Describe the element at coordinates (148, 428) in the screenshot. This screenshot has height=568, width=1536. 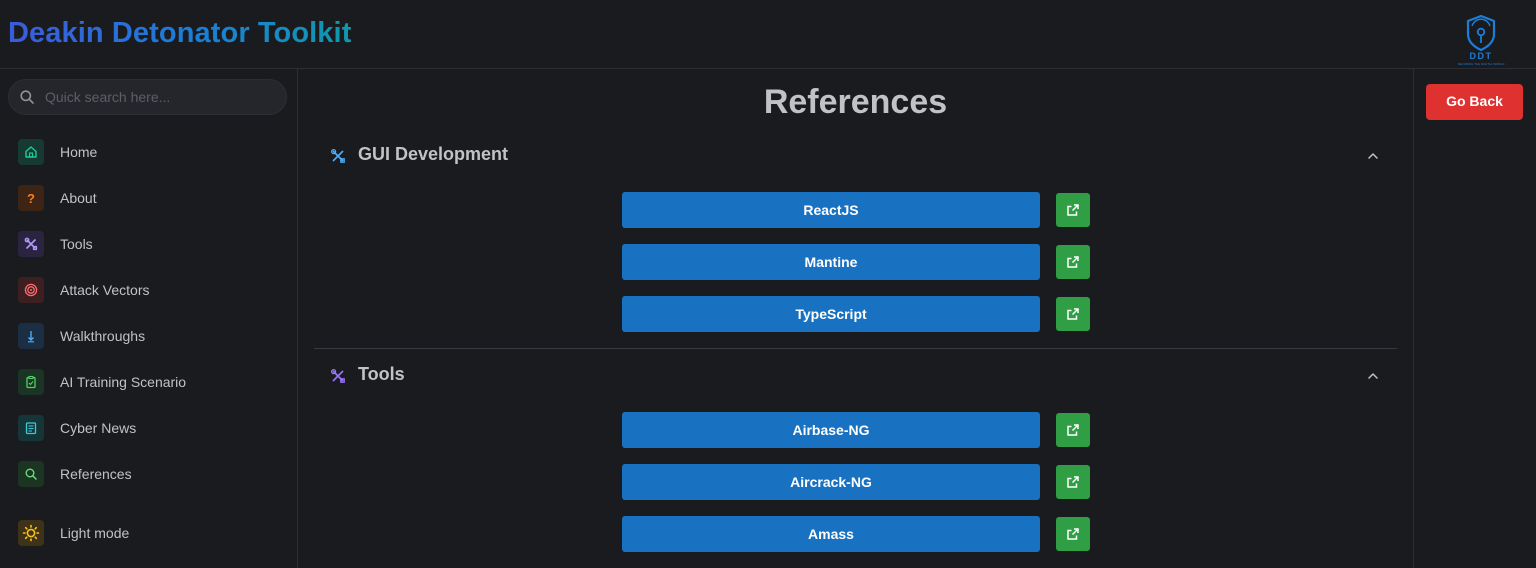
I see `sidebar-item-cyber-news: Cyber News` at that location.